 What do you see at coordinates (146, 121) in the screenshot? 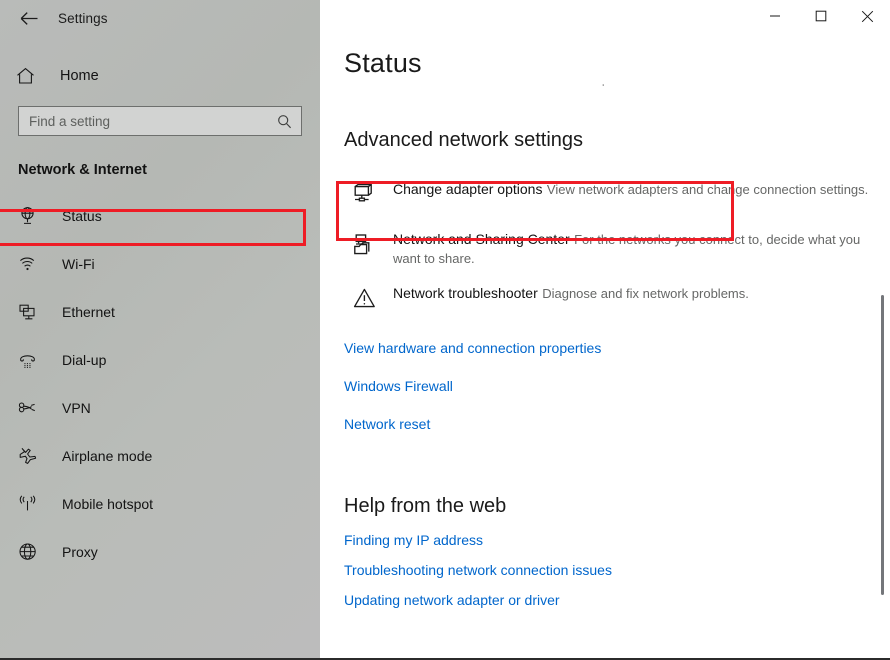
I see `search-input` at bounding box center [146, 121].